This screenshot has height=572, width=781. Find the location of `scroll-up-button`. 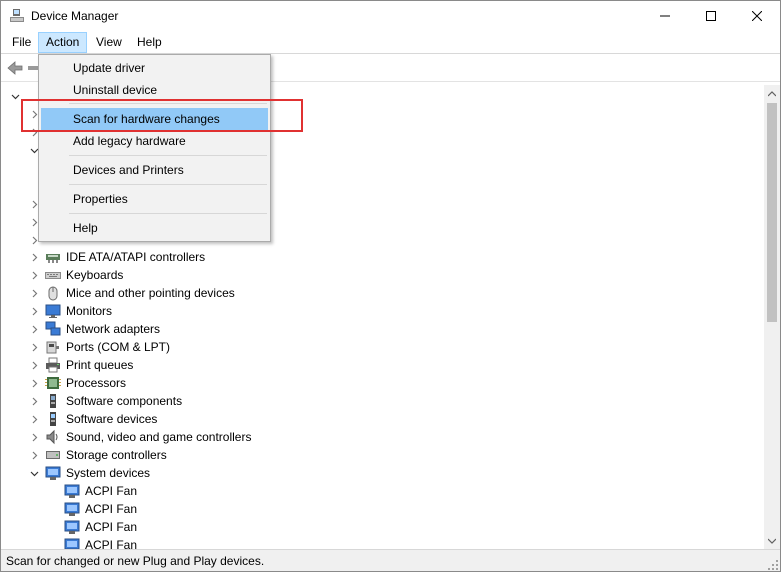

scroll-up-button is located at coordinates (772, 93).